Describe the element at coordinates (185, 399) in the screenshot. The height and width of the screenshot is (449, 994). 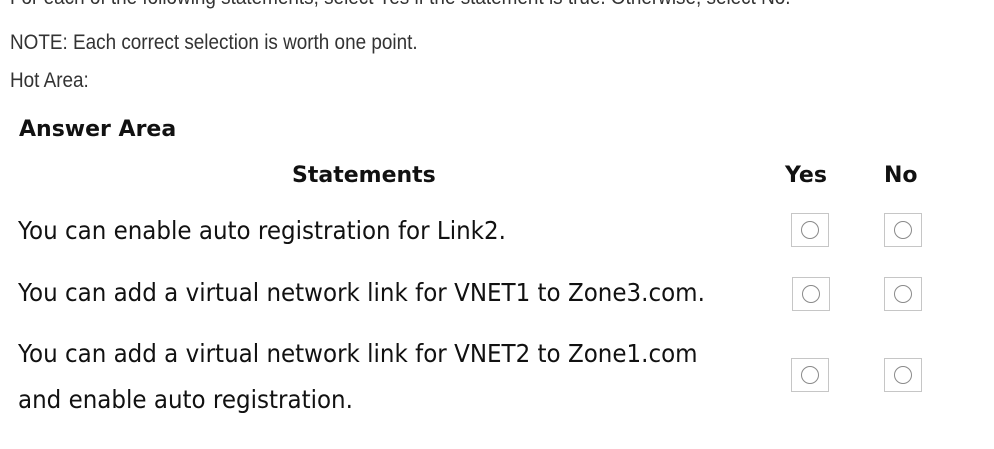
I see `statement-line: and enable auto registration.` at that location.